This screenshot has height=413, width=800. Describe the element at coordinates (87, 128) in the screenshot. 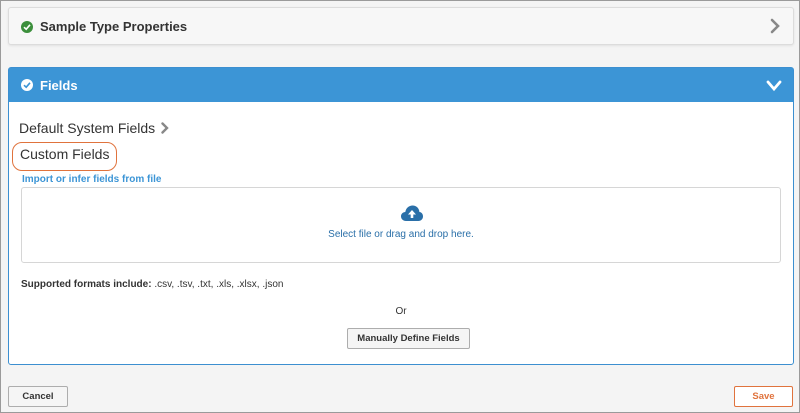

I see `default-system-fields-label: Default System Fields` at that location.